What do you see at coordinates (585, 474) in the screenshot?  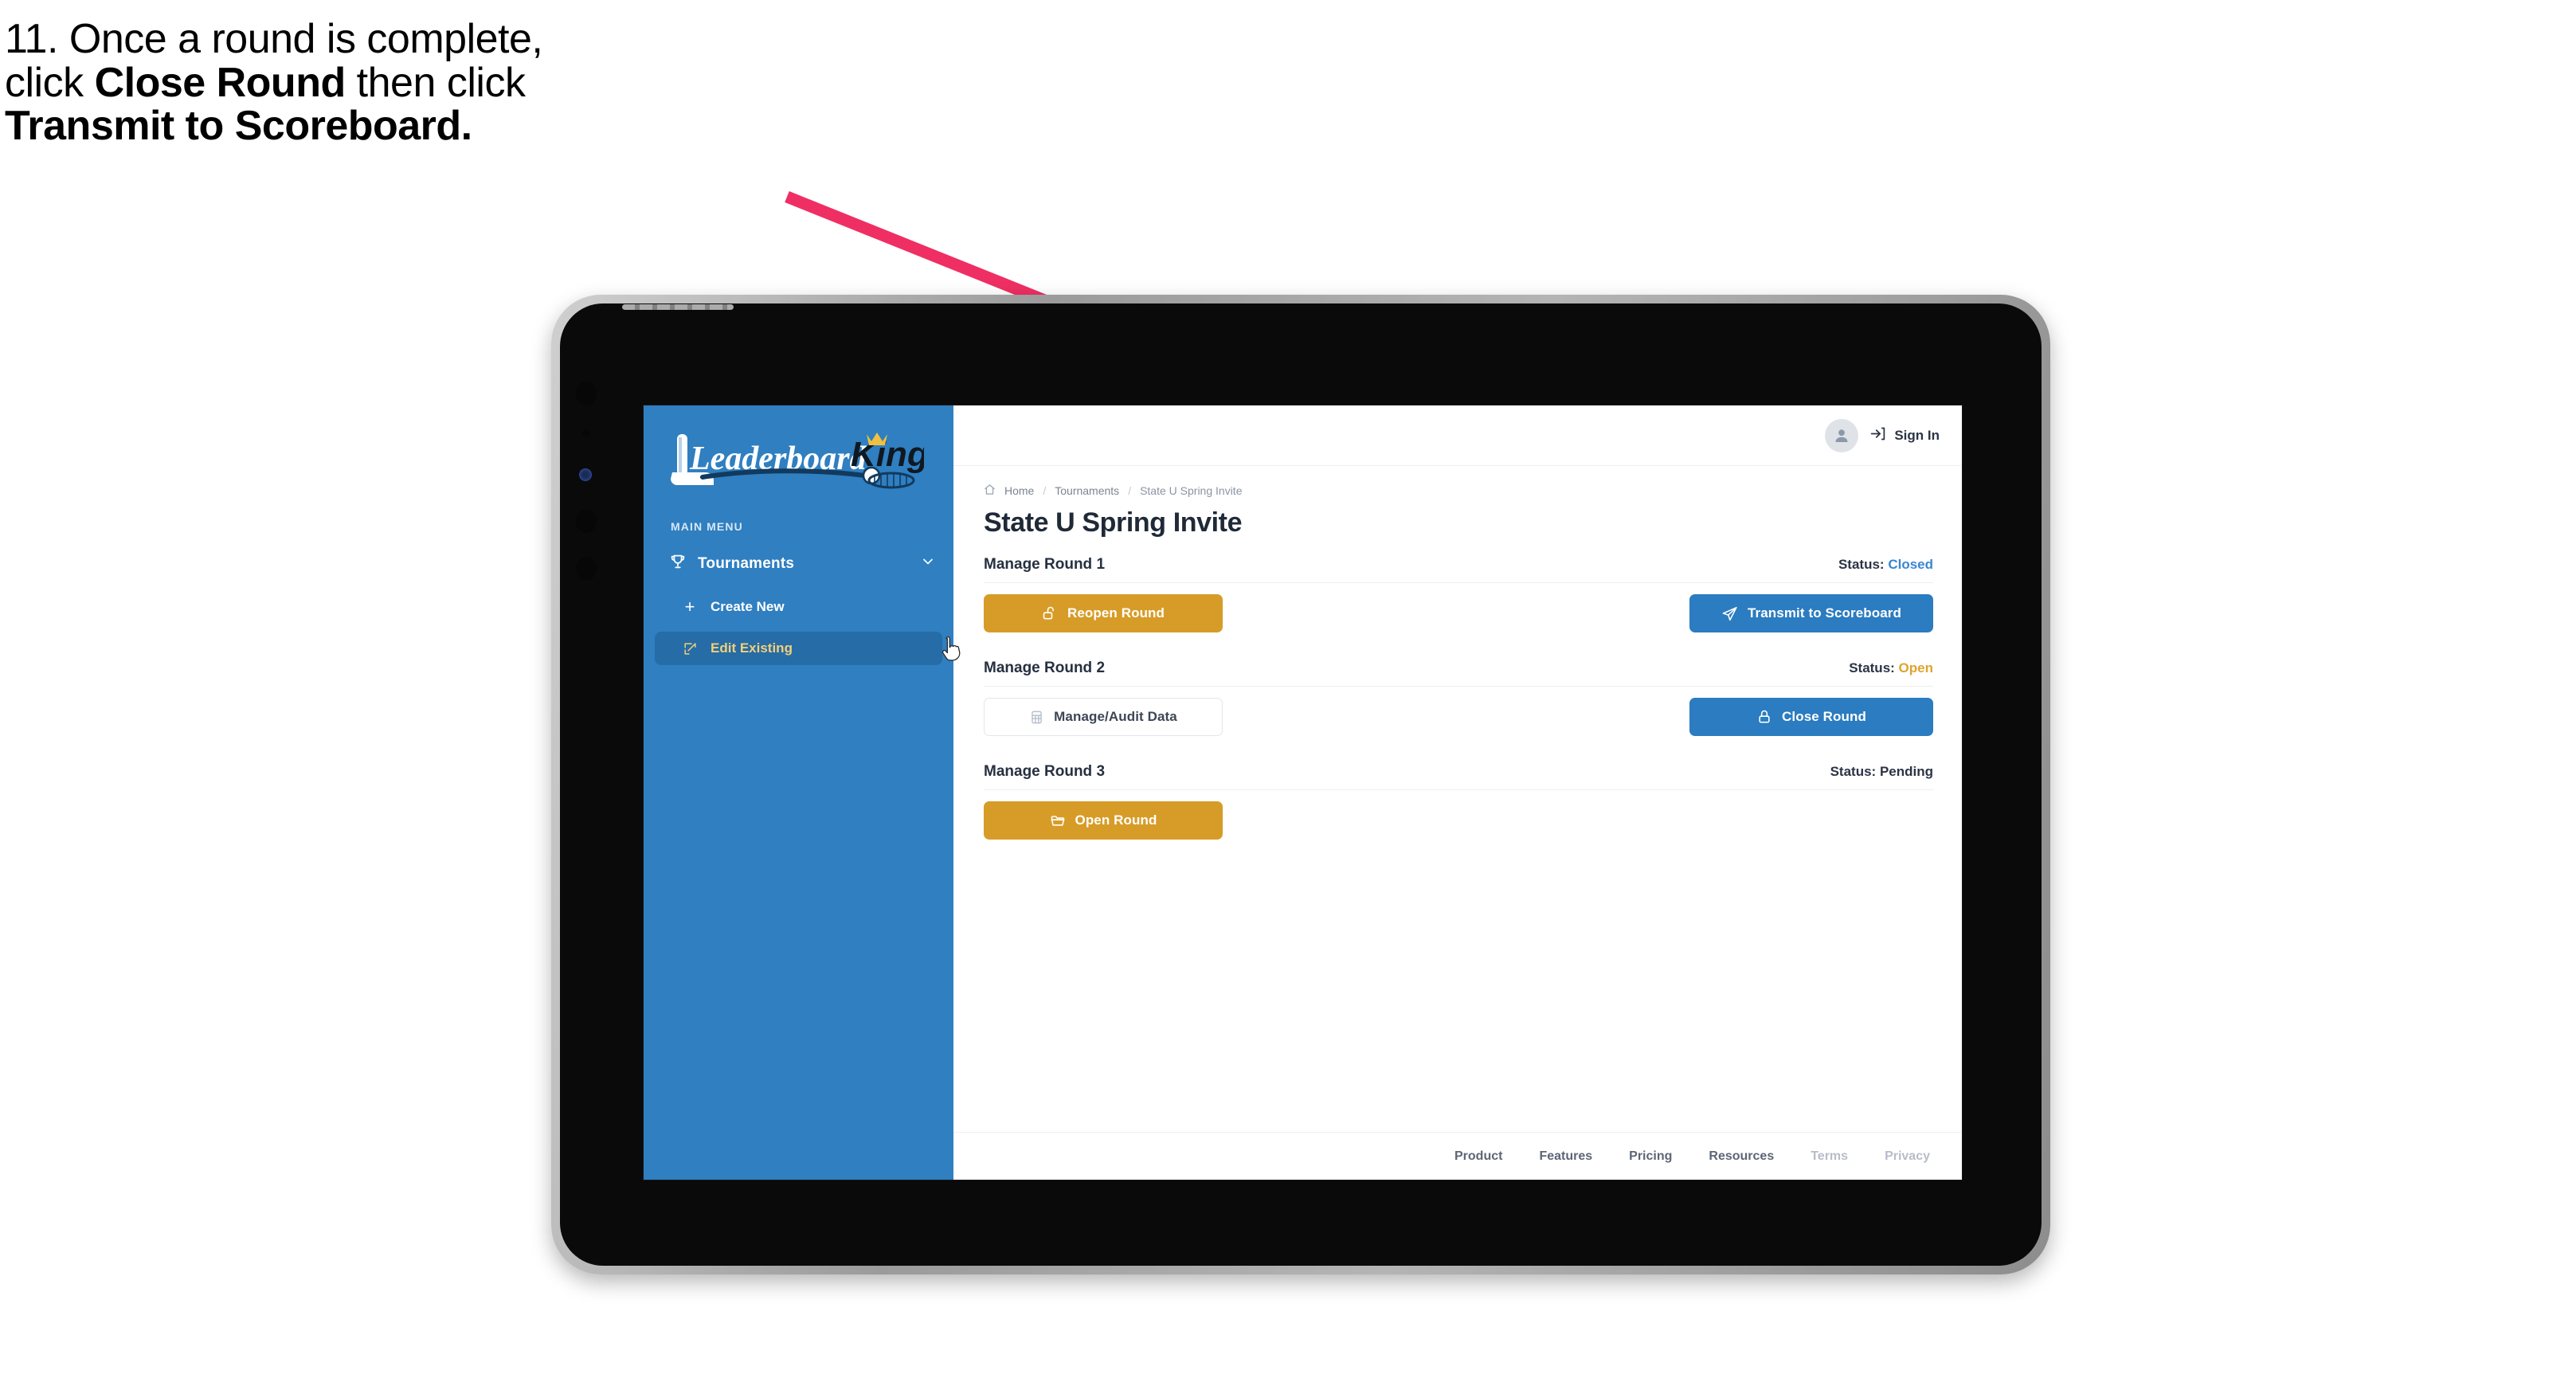 I see `indicator-led-icon` at bounding box center [585, 474].